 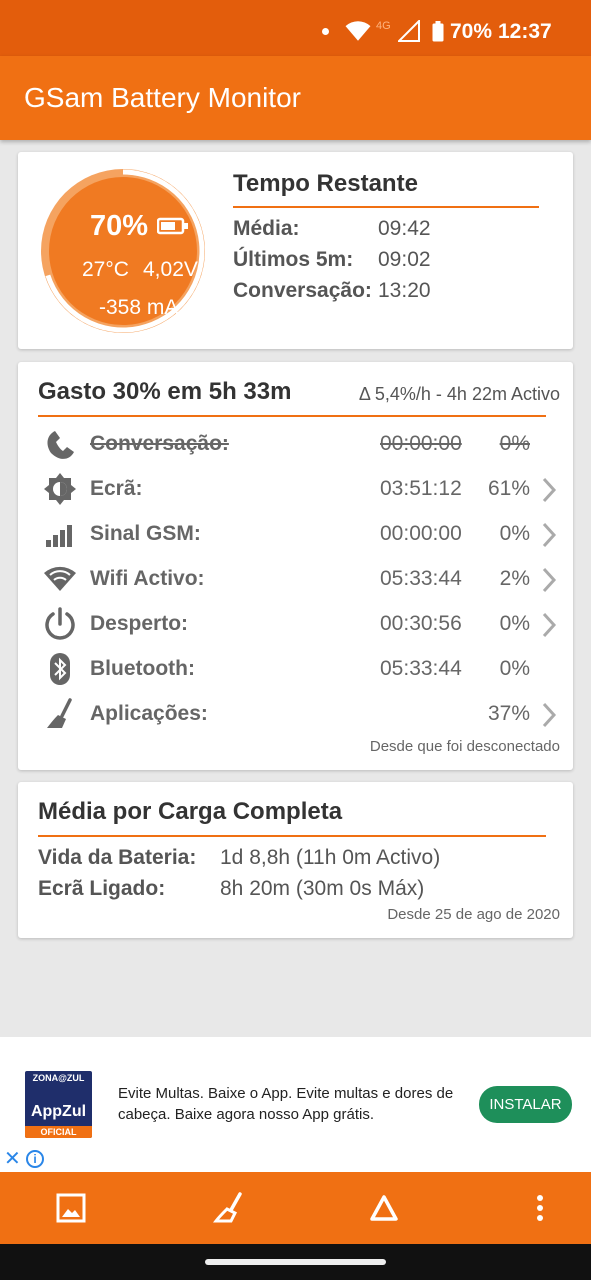 What do you see at coordinates (170, 269) in the screenshot?
I see `gauge-voltage: 4,02V` at bounding box center [170, 269].